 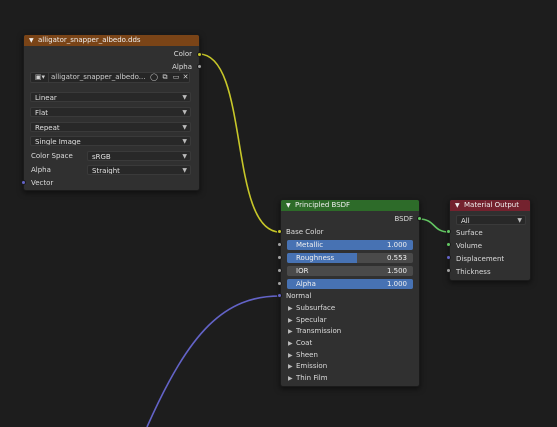 What do you see at coordinates (42, 113) in the screenshot?
I see `projection-value: Flat` at bounding box center [42, 113].